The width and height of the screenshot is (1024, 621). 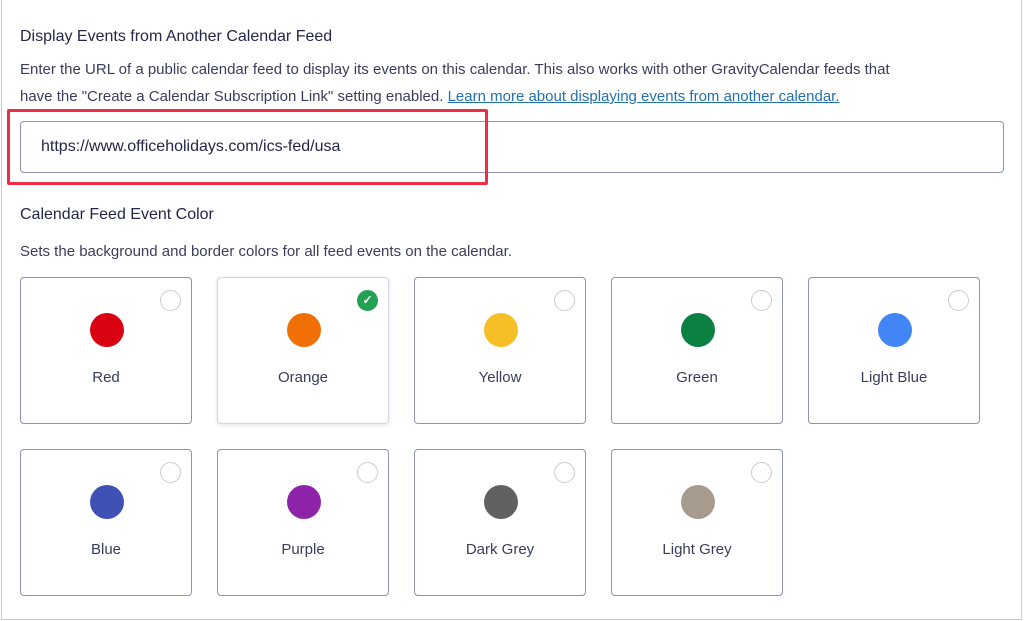 What do you see at coordinates (500, 549) in the screenshot?
I see `color-label: Dark Grey` at bounding box center [500, 549].